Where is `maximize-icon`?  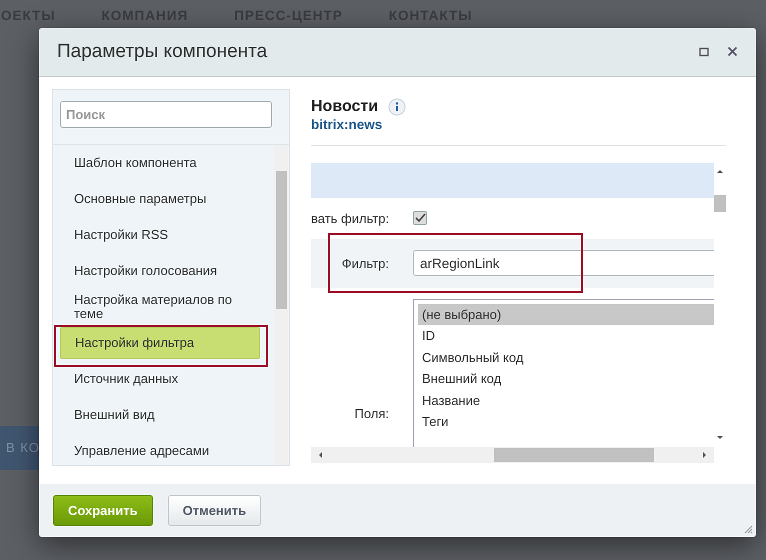
maximize-icon is located at coordinates (704, 51).